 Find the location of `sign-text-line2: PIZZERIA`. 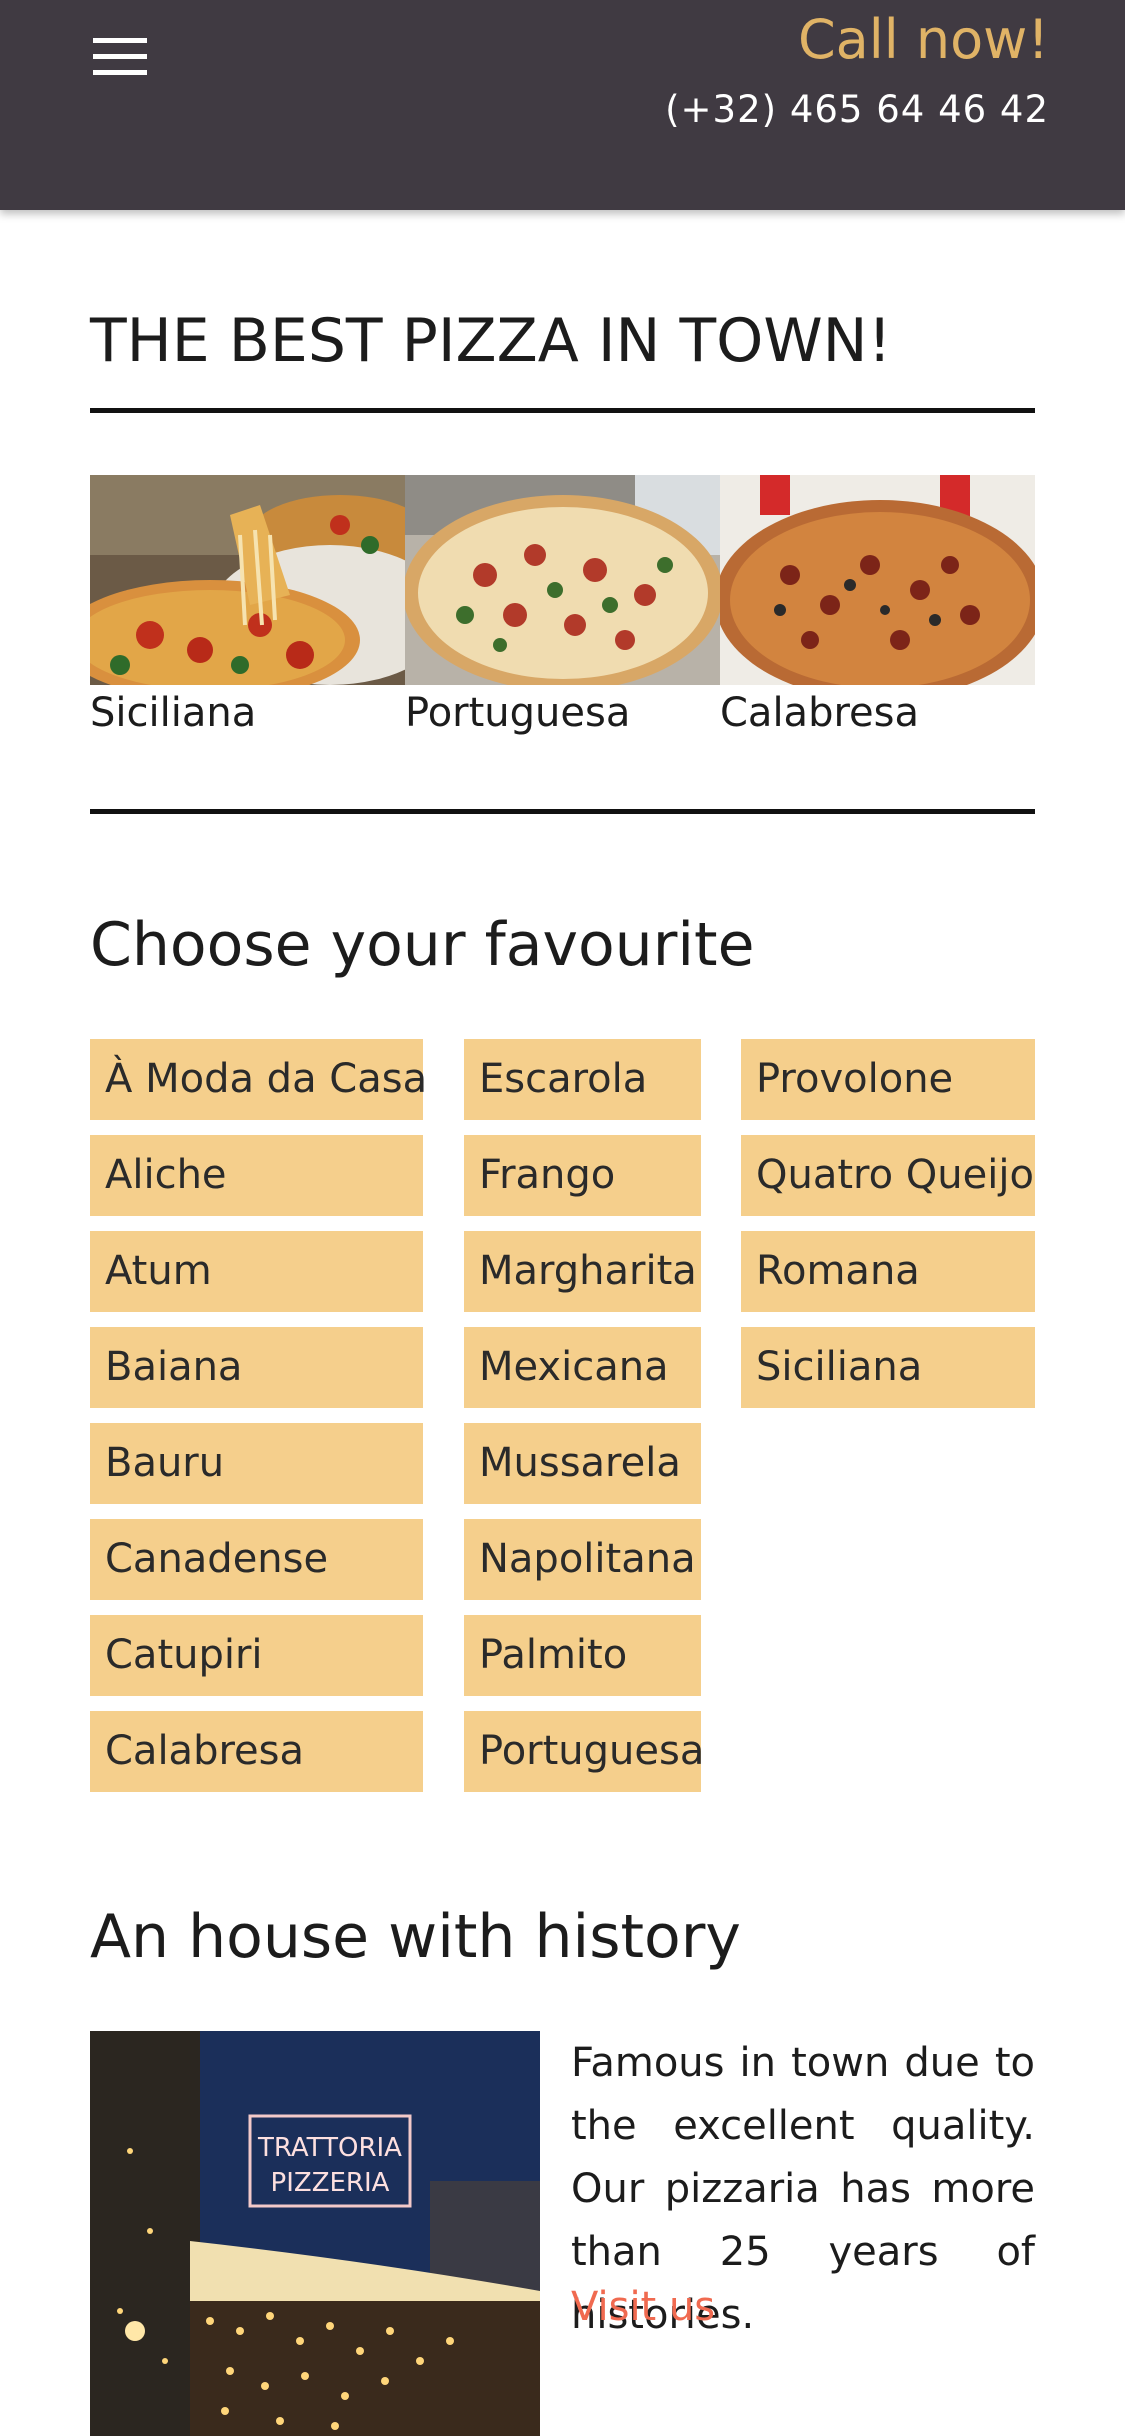

sign-text-line2: PIZZERIA is located at coordinates (330, 2183).